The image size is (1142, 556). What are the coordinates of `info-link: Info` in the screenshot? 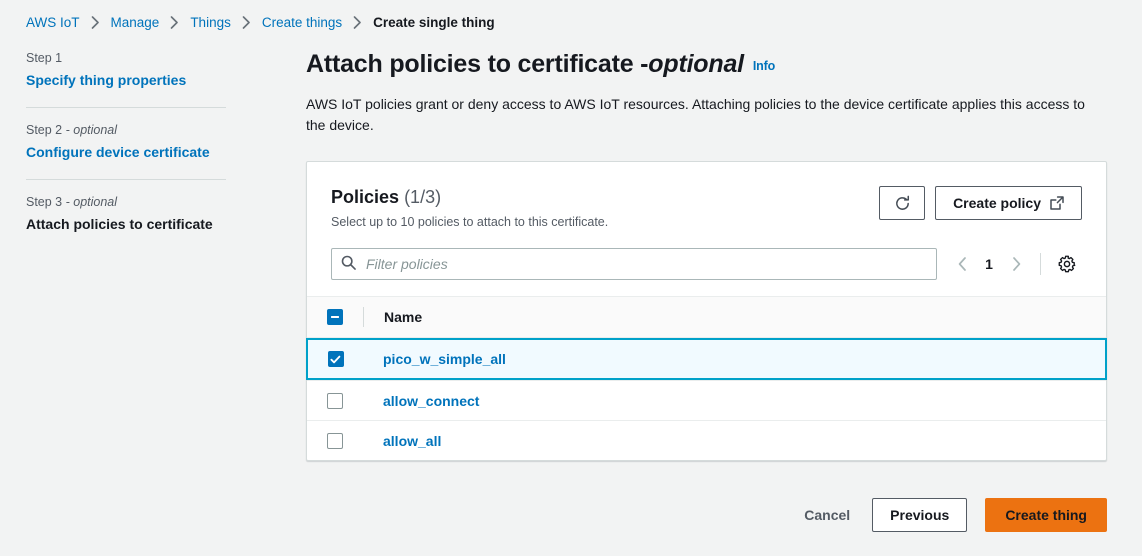 It's located at (764, 66).